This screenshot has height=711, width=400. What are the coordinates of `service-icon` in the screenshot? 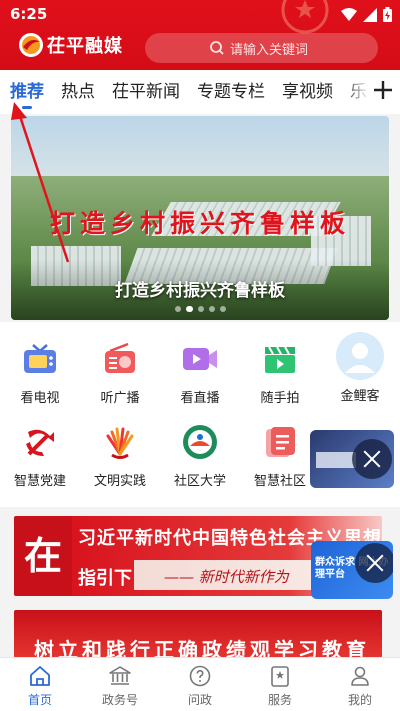 It's located at (280, 676).